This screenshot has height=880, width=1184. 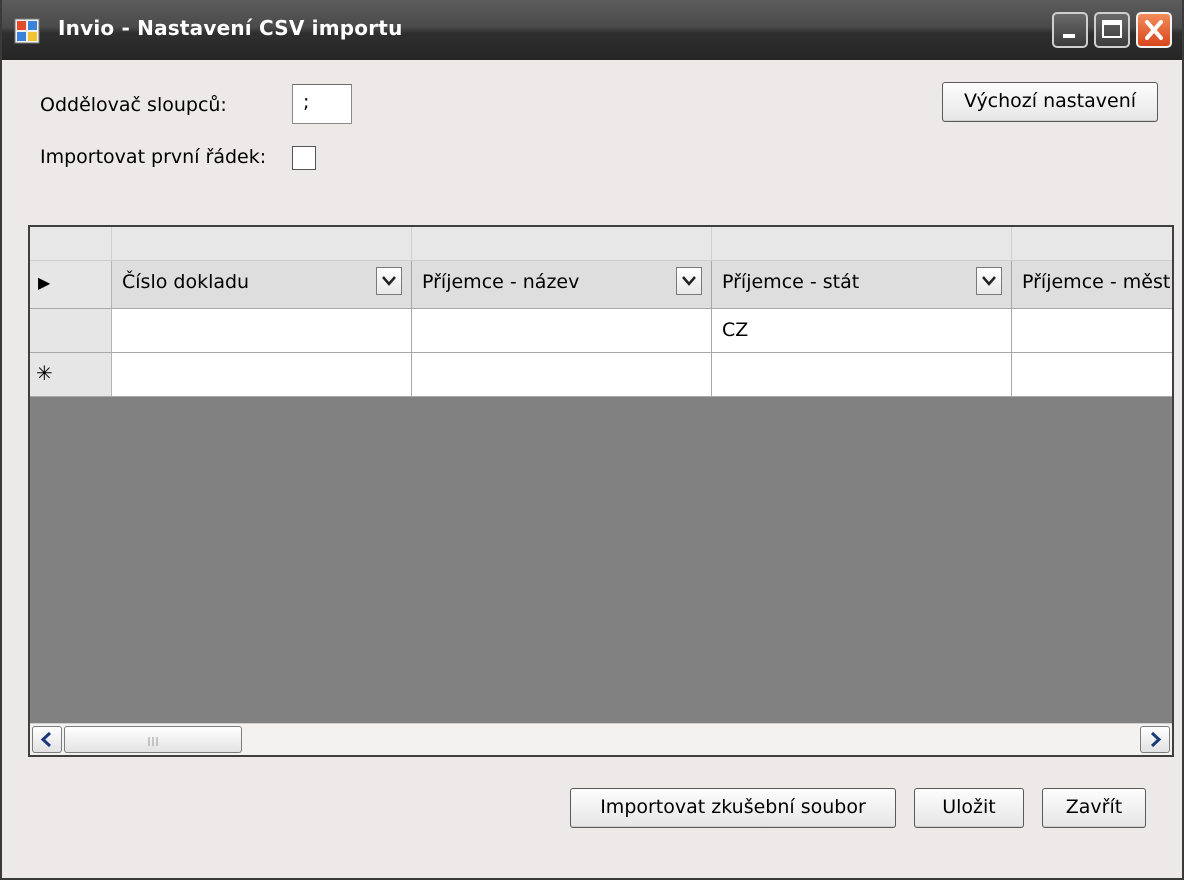 I want to click on arrow-left-icon, so click(x=46, y=739).